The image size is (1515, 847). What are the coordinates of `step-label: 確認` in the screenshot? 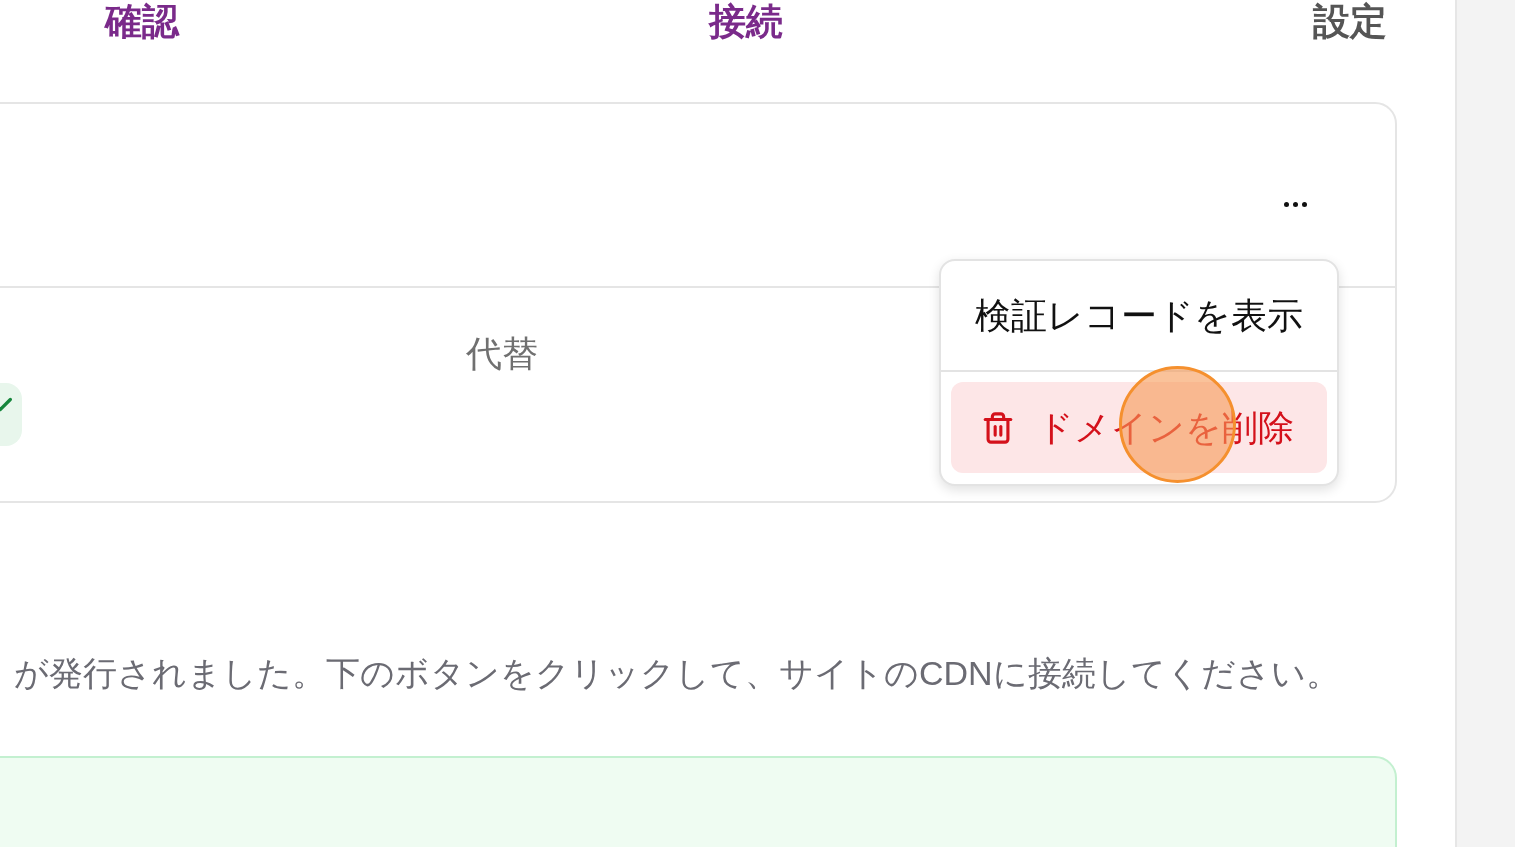 It's located at (142, 21).